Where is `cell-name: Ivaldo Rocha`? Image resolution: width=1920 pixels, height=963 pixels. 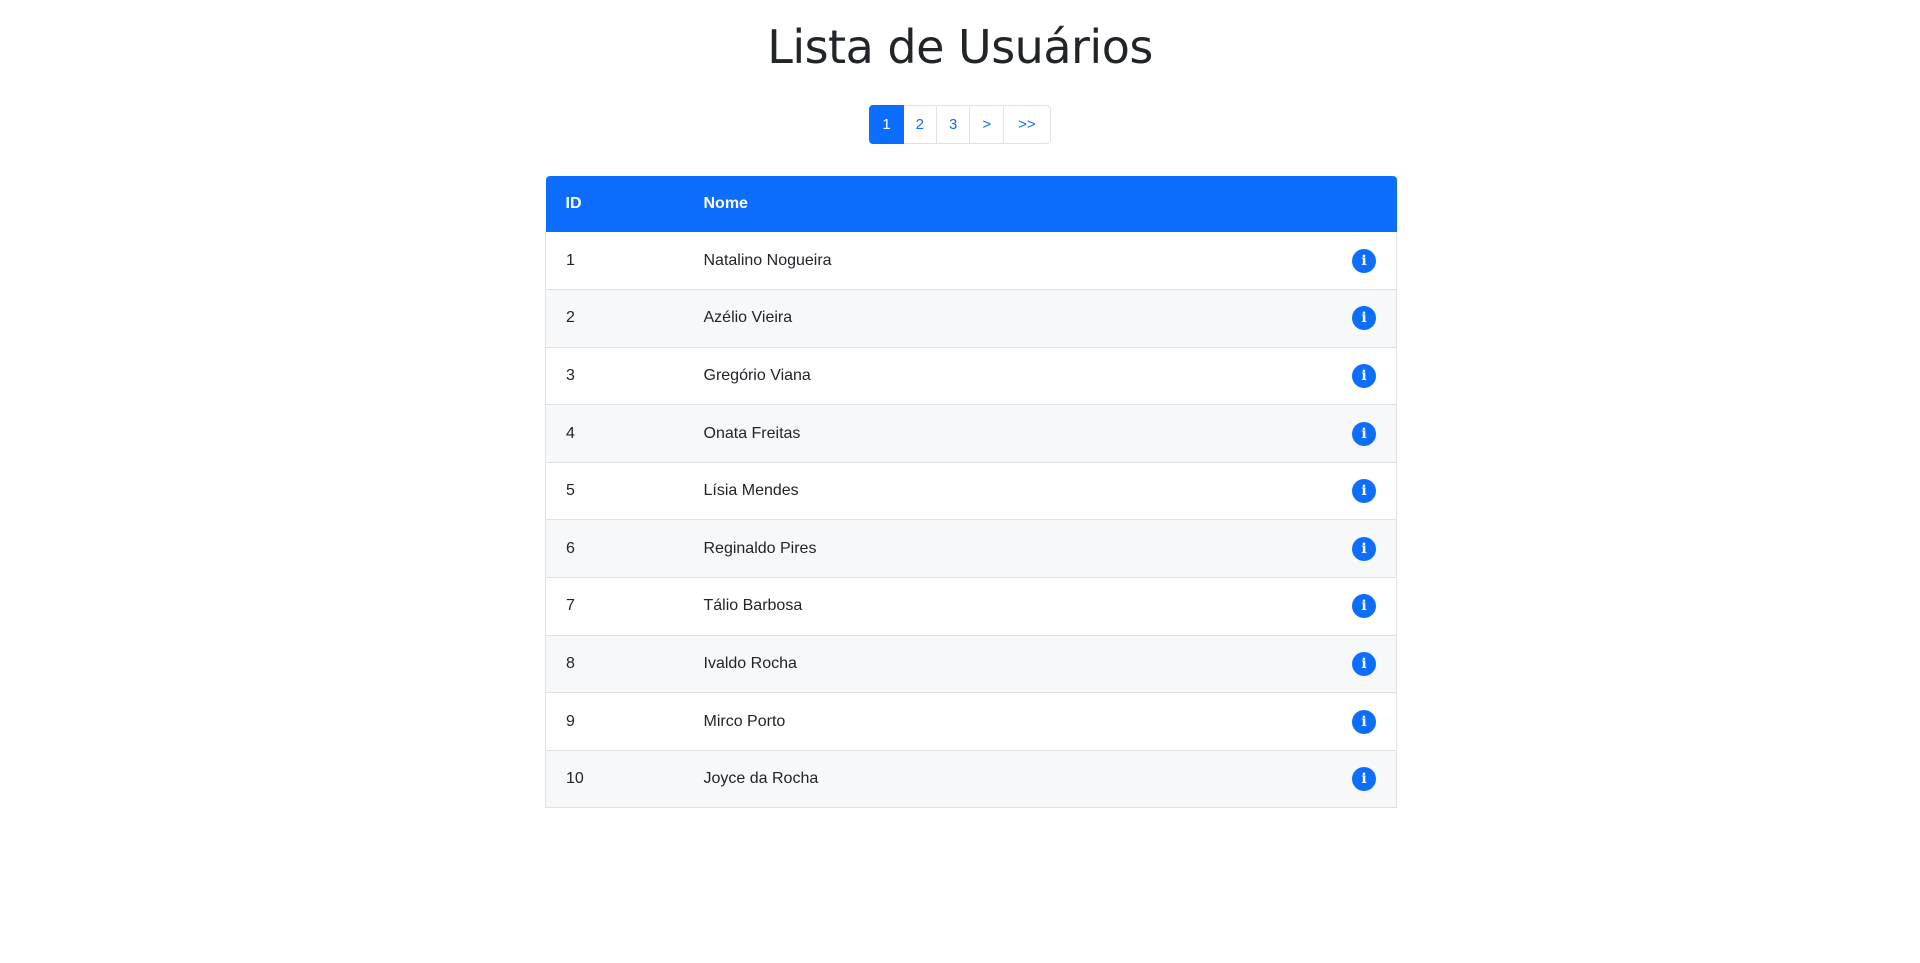
cell-name: Ivaldo Rocha is located at coordinates (750, 663).